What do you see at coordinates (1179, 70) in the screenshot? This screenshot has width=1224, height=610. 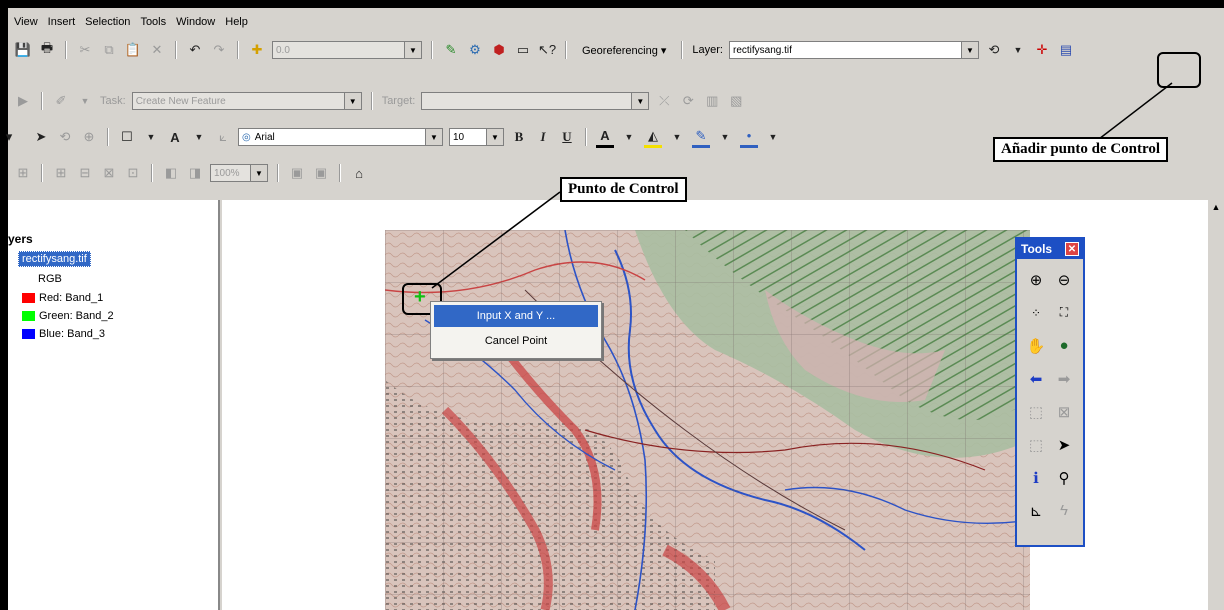 I see `add-control-point-highlight` at bounding box center [1179, 70].